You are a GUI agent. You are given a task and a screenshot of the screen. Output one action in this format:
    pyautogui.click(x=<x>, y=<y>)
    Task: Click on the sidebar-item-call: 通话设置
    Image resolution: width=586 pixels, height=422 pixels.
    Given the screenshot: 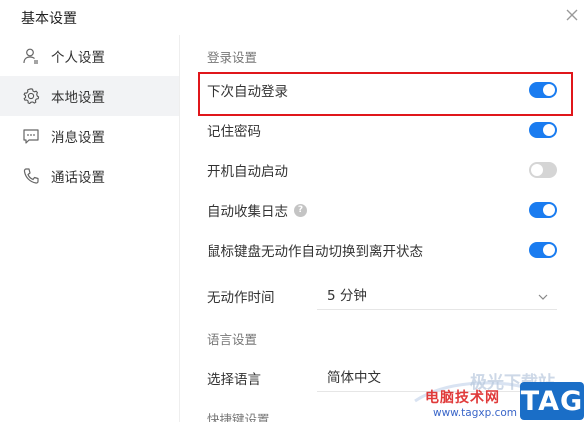 What is the action you would take?
    pyautogui.click(x=89, y=176)
    